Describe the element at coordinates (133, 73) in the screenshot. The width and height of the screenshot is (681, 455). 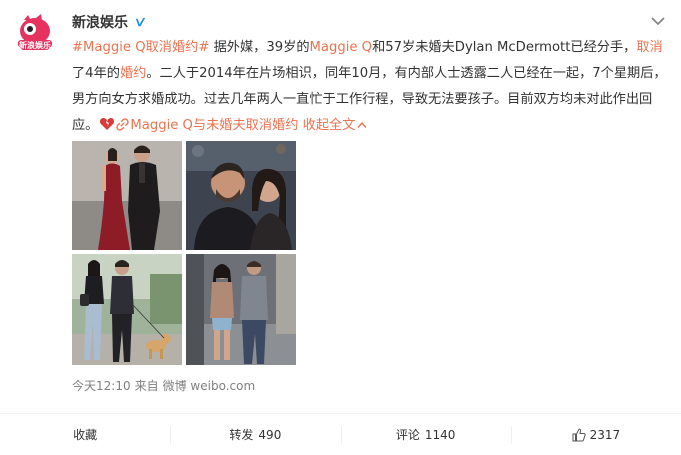
I see `keyword-link-engagement: 婚约` at that location.